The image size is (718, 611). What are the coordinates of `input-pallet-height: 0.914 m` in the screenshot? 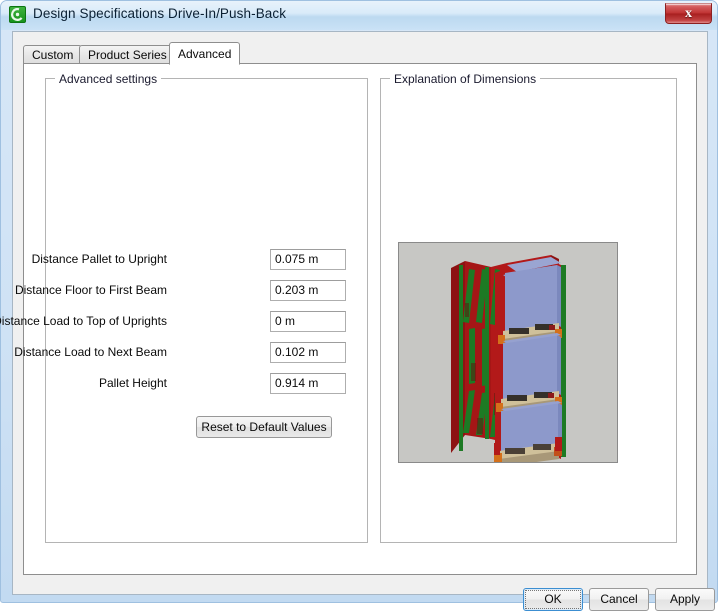 It's located at (308, 383).